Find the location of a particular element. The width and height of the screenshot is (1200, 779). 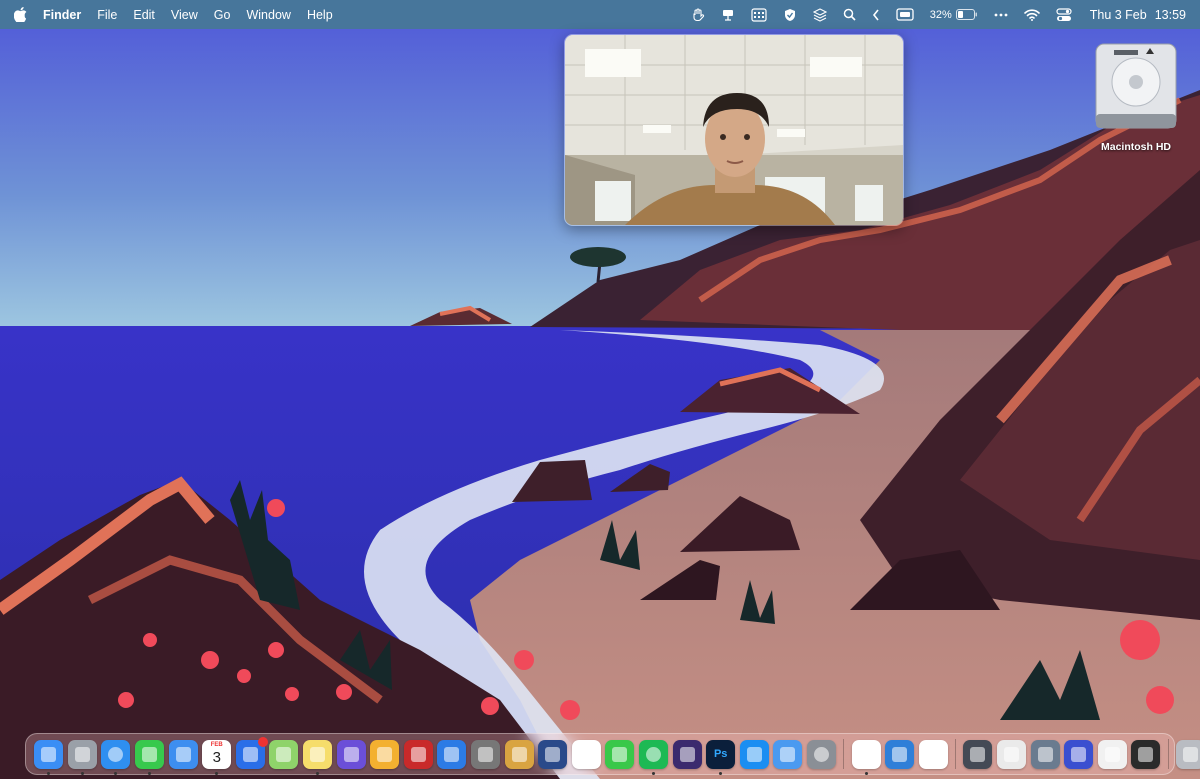

dock-item-photoshop: Ps is located at coordinates (721, 757).